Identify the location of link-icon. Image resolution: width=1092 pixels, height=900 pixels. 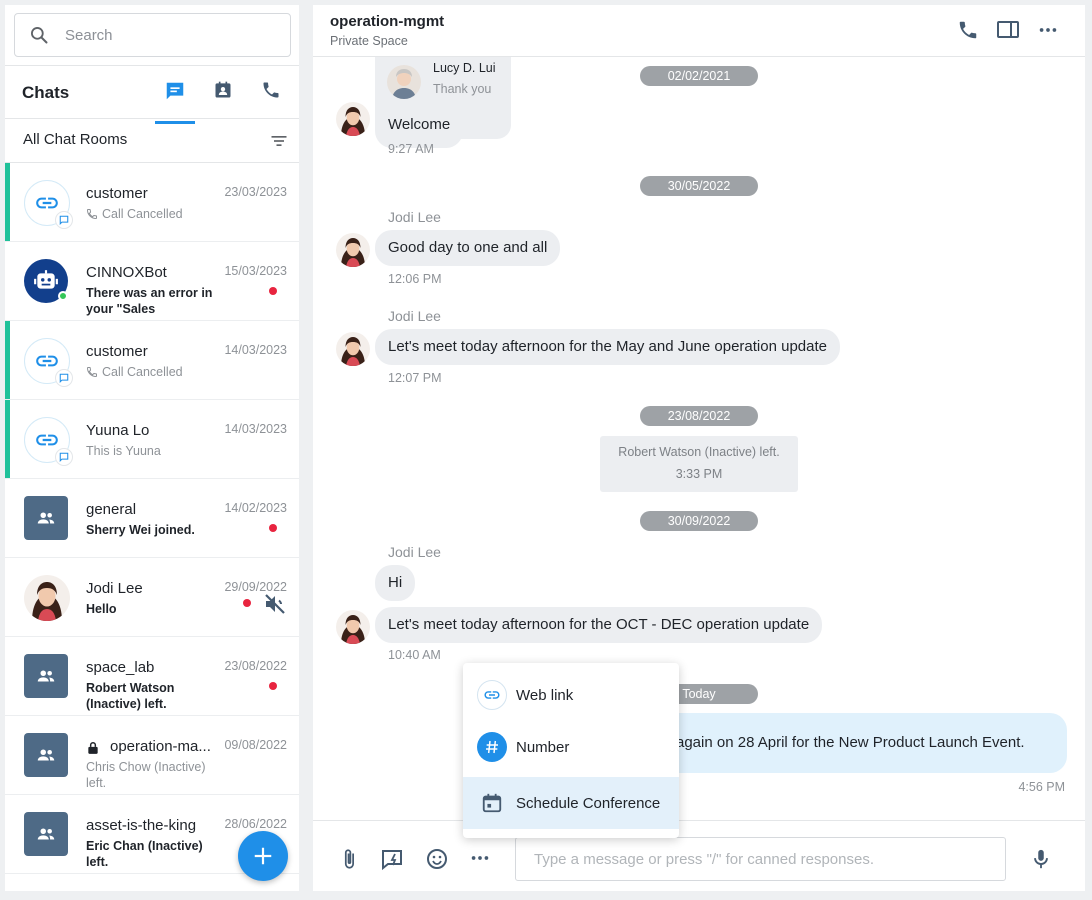
(47, 361).